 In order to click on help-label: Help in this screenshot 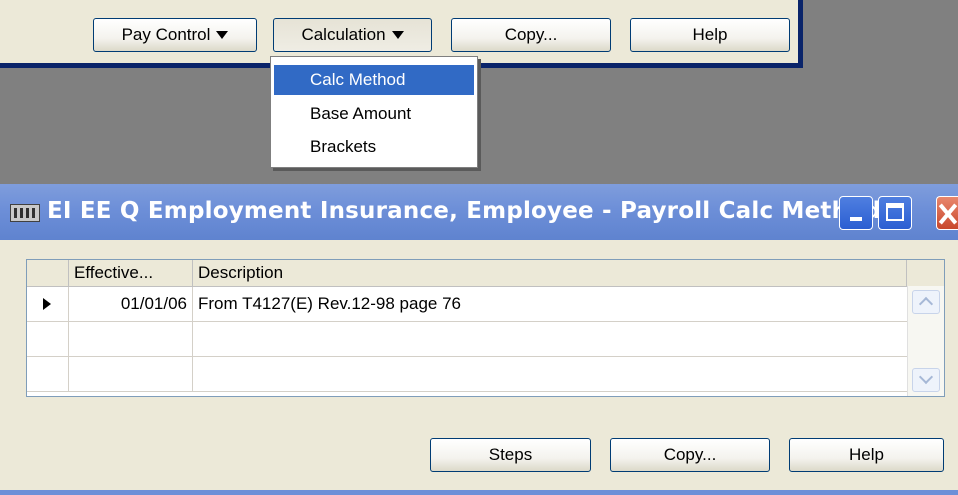, I will do `click(866, 454)`.